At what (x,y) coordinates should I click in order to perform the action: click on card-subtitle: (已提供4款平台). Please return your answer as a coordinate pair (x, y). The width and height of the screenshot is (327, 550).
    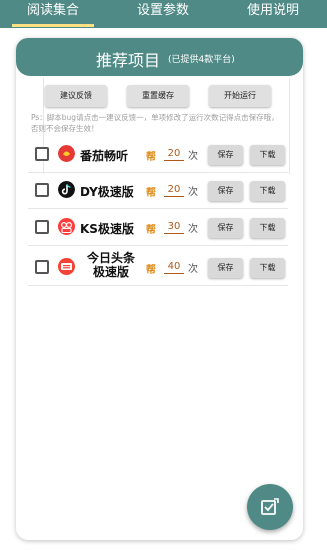
    Looking at the image, I should click on (201, 60).